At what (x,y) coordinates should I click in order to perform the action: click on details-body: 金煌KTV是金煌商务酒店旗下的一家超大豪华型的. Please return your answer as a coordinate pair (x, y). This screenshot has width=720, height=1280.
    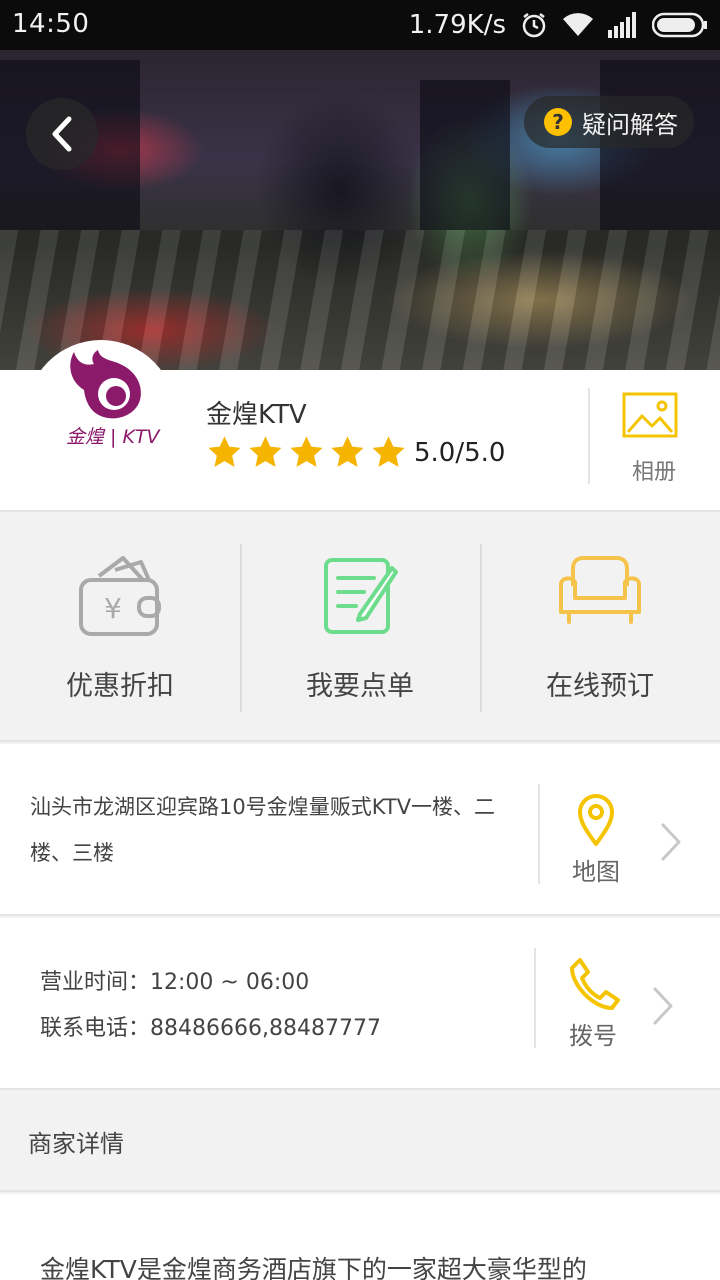
    Looking at the image, I should click on (360, 1237).